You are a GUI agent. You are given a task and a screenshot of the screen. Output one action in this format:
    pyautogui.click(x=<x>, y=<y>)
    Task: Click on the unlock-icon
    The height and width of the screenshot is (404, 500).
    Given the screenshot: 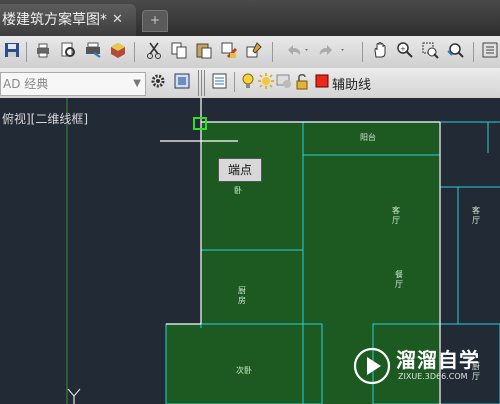 What is the action you would take?
    pyautogui.click(x=302, y=82)
    